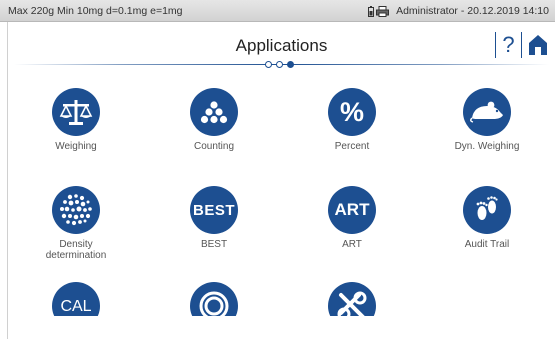  What do you see at coordinates (76, 306) in the screenshot?
I see `cal-glyph: CAL` at bounding box center [76, 306].